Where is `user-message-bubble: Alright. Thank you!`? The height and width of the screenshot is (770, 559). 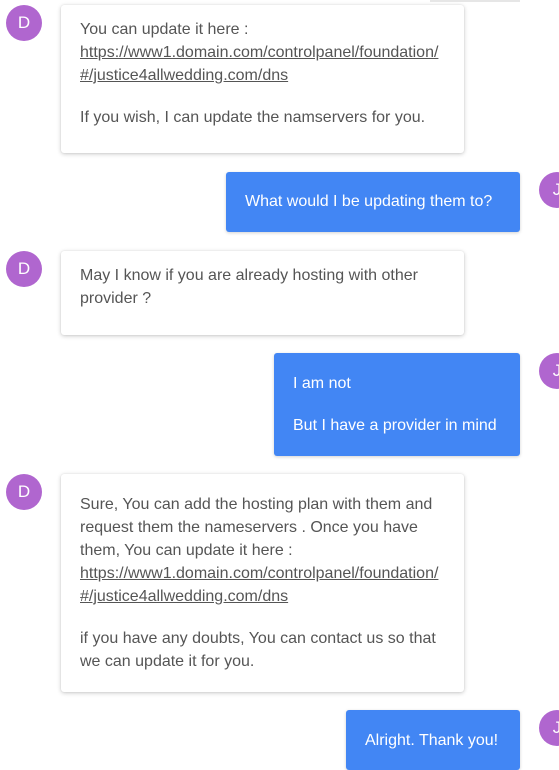
user-message-bubble: Alright. Thank you! is located at coordinates (433, 740).